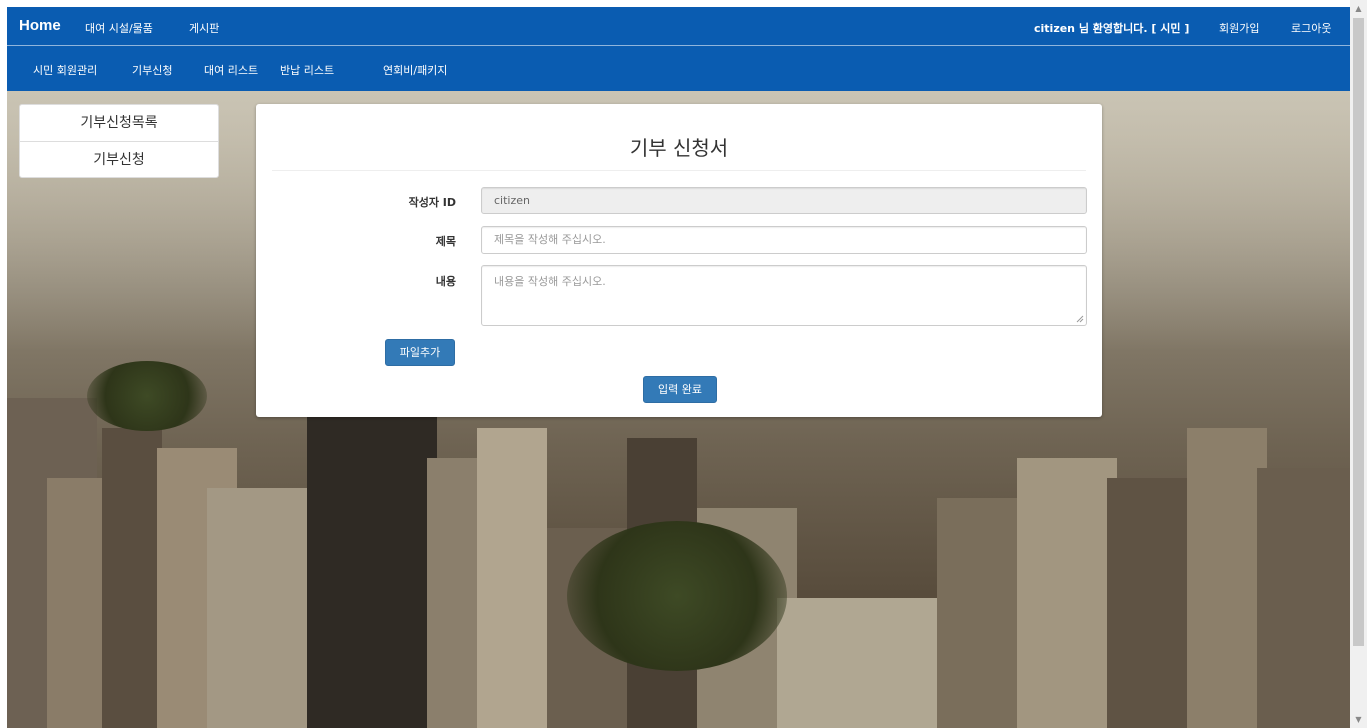 The image size is (1367, 728). Describe the element at coordinates (119, 159) in the screenshot. I see `sidebar-item-donation-apply: 기부신청` at that location.